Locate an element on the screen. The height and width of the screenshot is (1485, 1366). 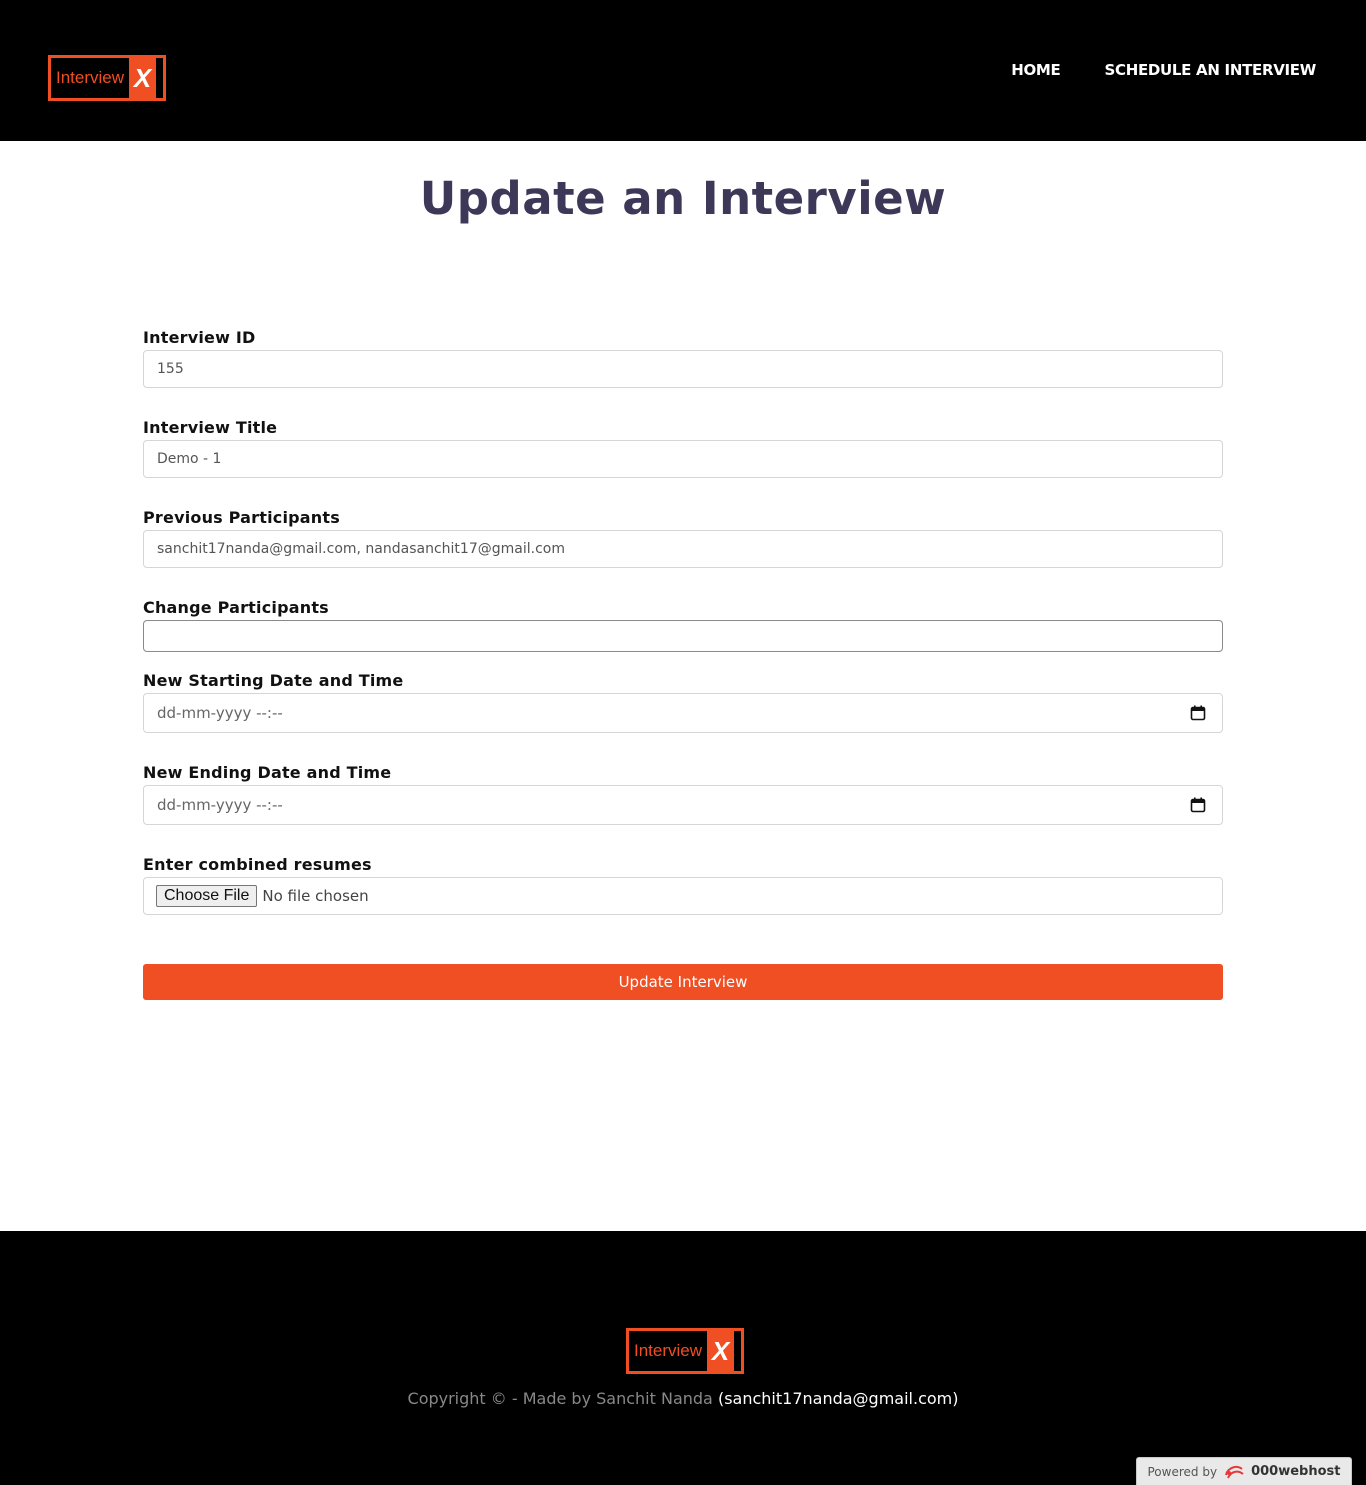
powered-by-badge: Powered by 000webhost is located at coordinates (1244, 1471).